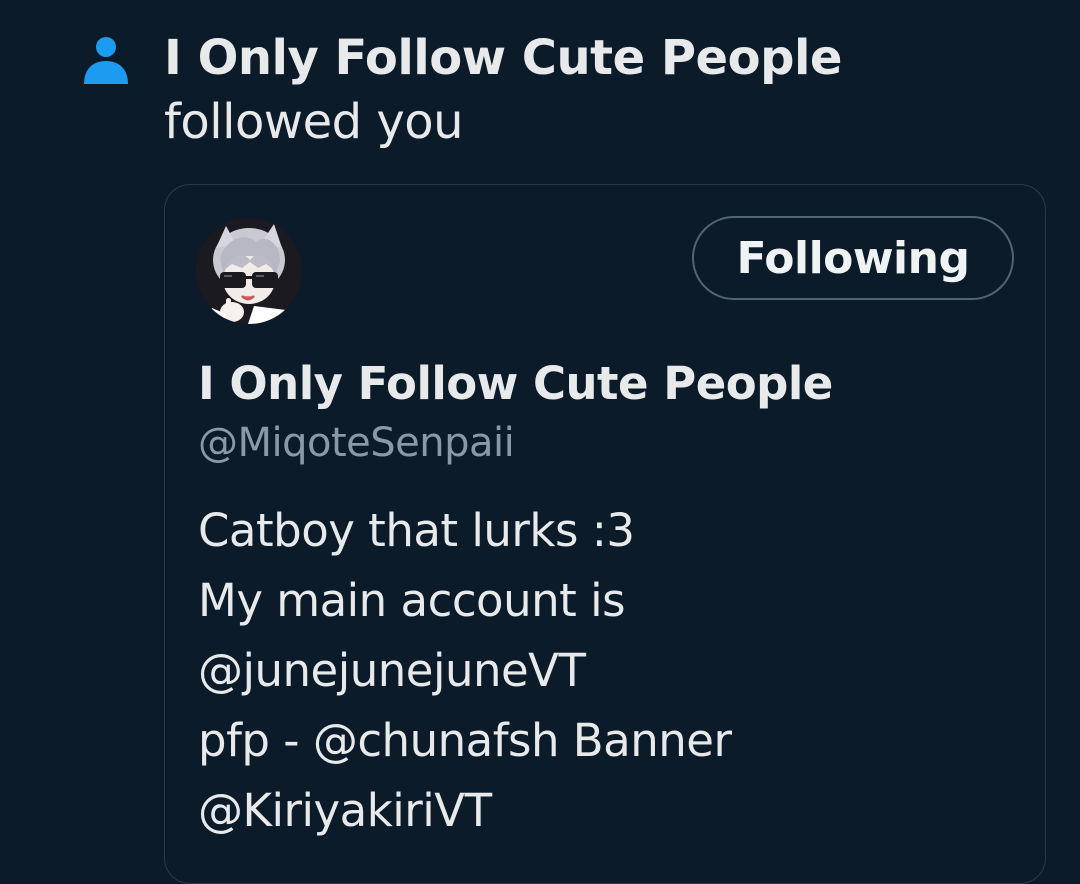 Image resolution: width=1080 pixels, height=884 pixels. What do you see at coordinates (853, 258) in the screenshot?
I see `following-button: Following` at bounding box center [853, 258].